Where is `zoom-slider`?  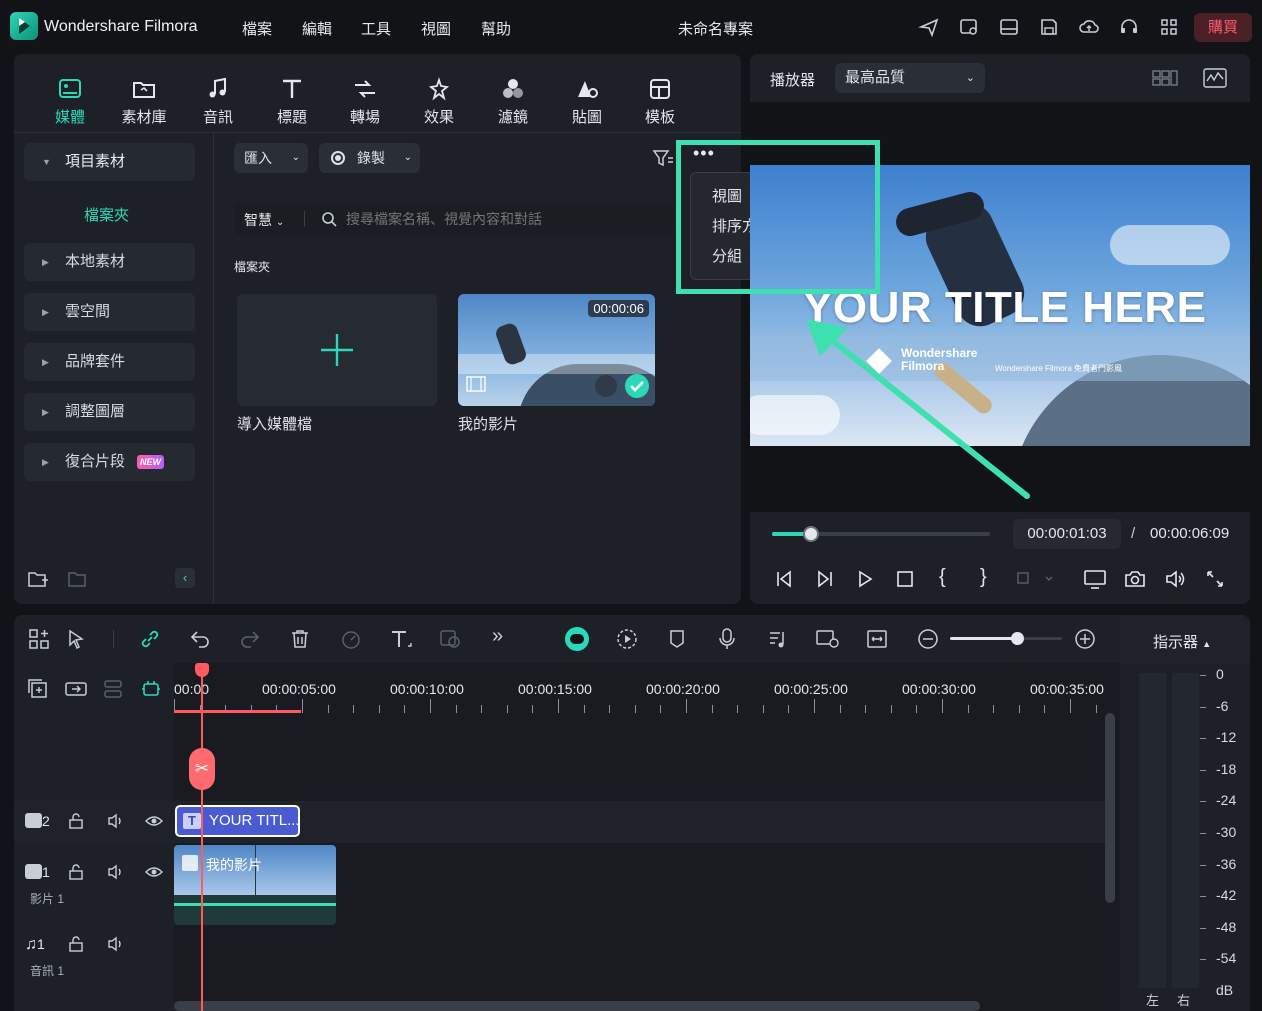 zoom-slider is located at coordinates (1006, 638).